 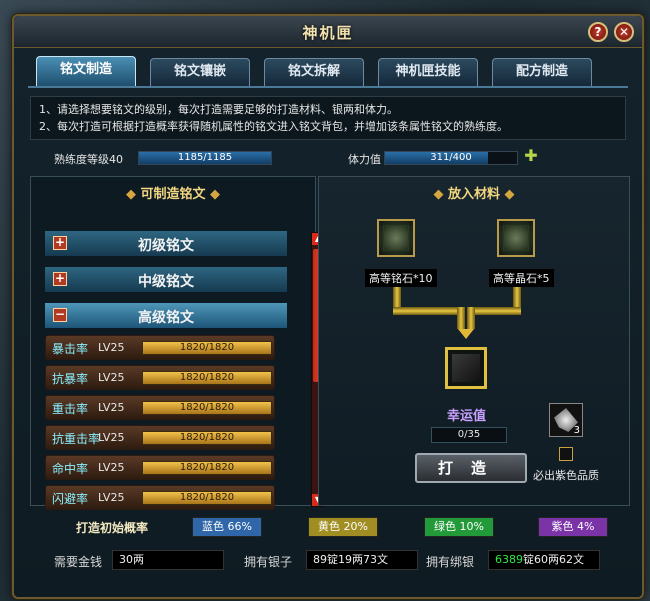 I want to click on category-basic-runes: + 初级铭文, so click(x=166, y=244).